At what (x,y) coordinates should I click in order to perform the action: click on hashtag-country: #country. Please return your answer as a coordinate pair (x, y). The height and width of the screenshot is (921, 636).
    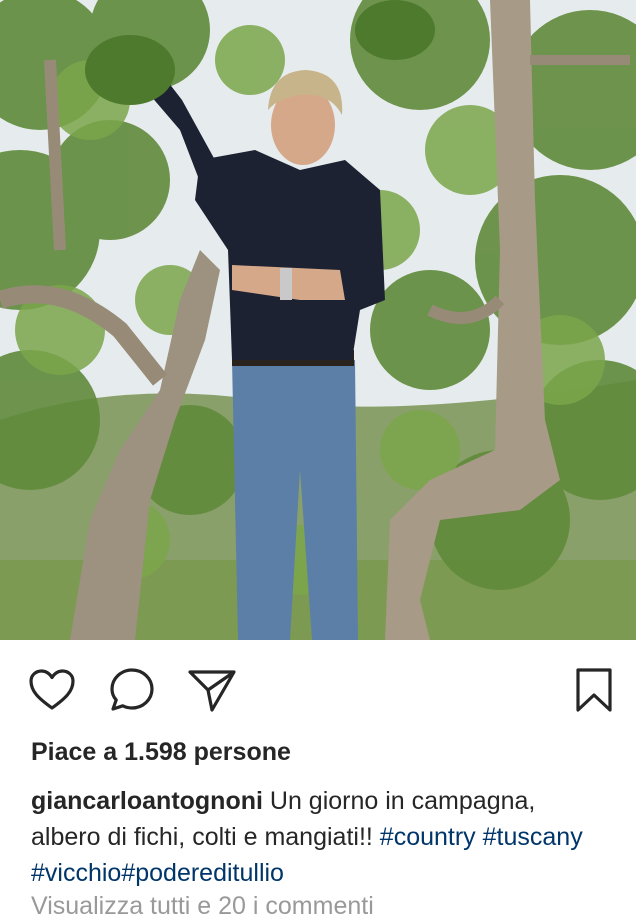
    Looking at the image, I should click on (428, 837).